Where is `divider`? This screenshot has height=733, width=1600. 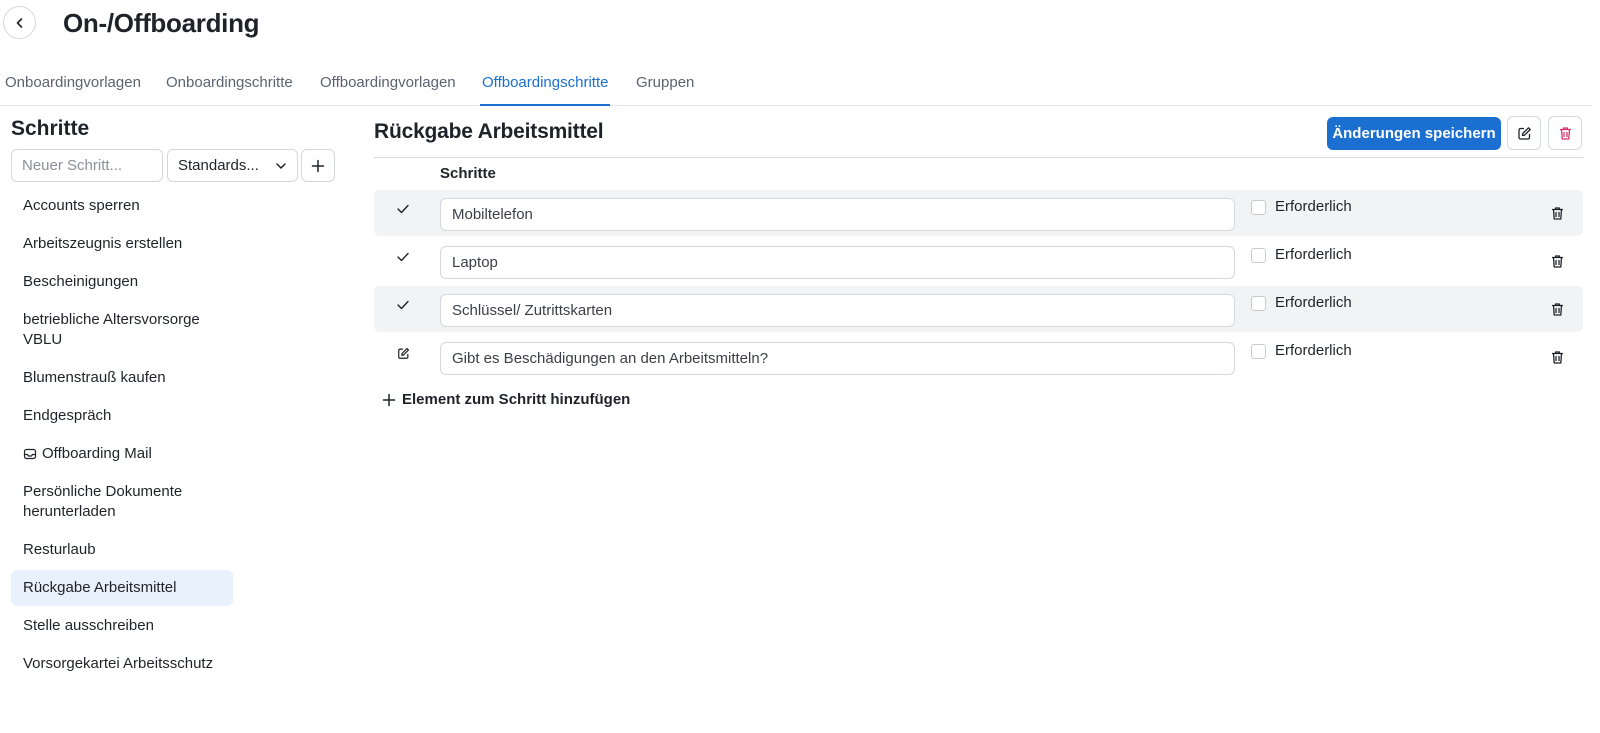 divider is located at coordinates (978, 157).